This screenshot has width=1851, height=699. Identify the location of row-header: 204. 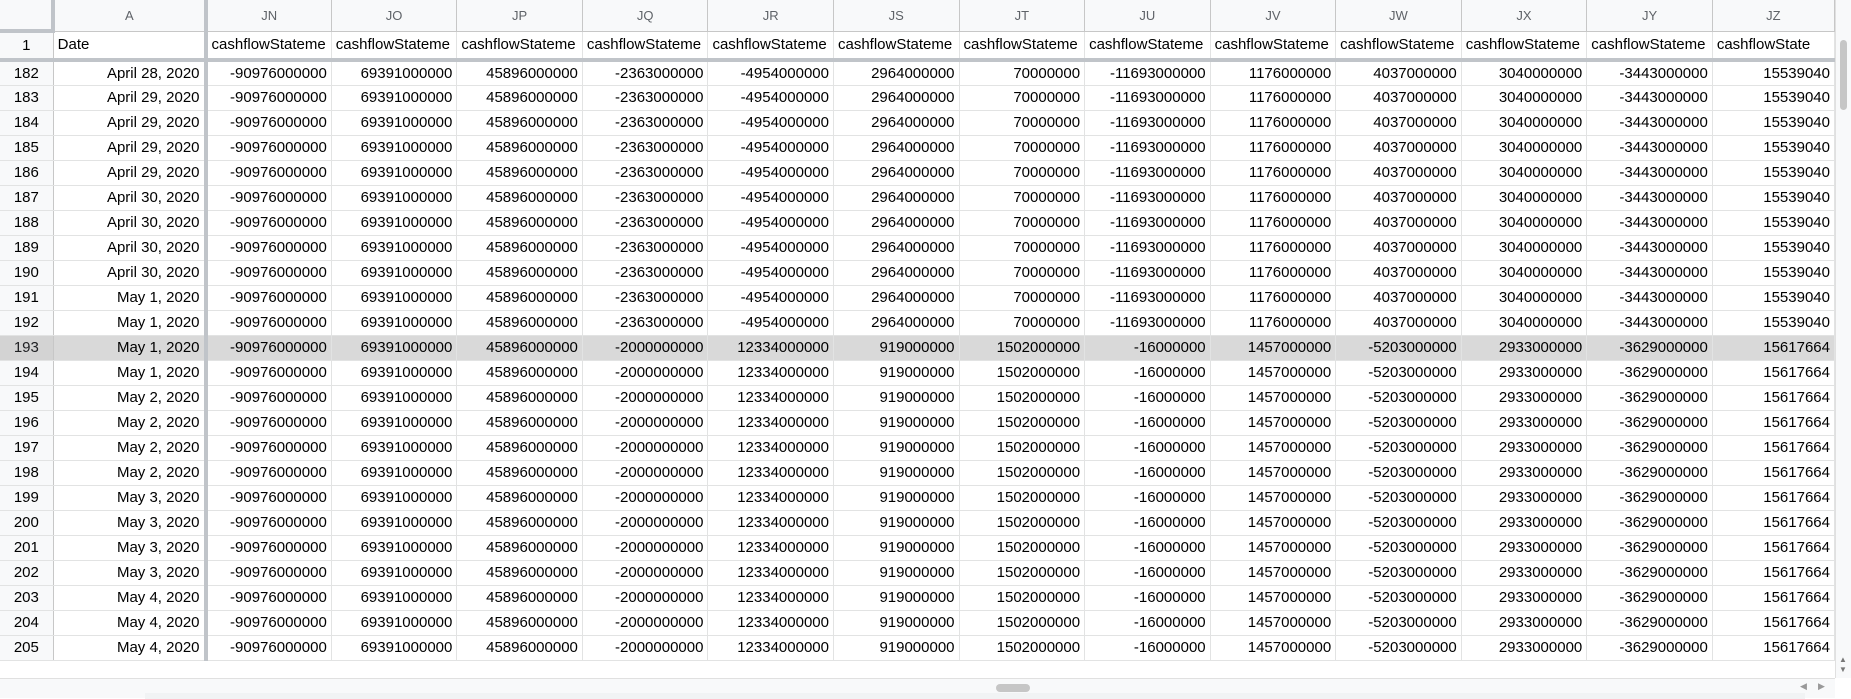
(27, 623).